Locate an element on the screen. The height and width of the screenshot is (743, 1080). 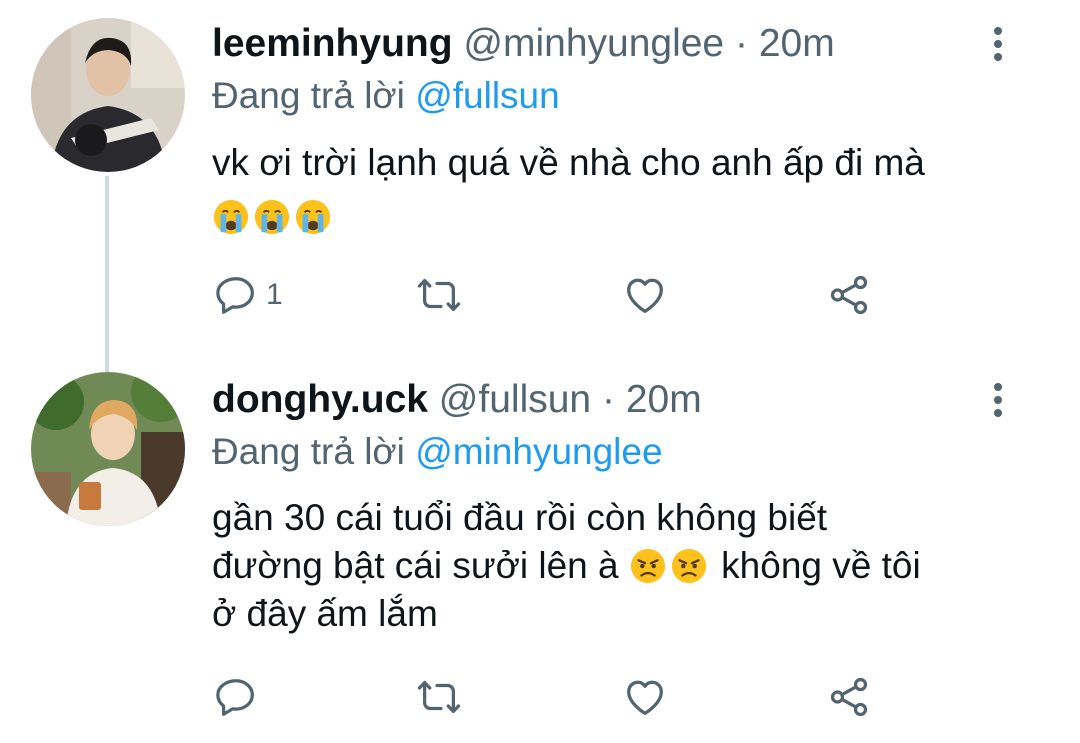
mention-link: @minhyunglee is located at coordinates (538, 451).